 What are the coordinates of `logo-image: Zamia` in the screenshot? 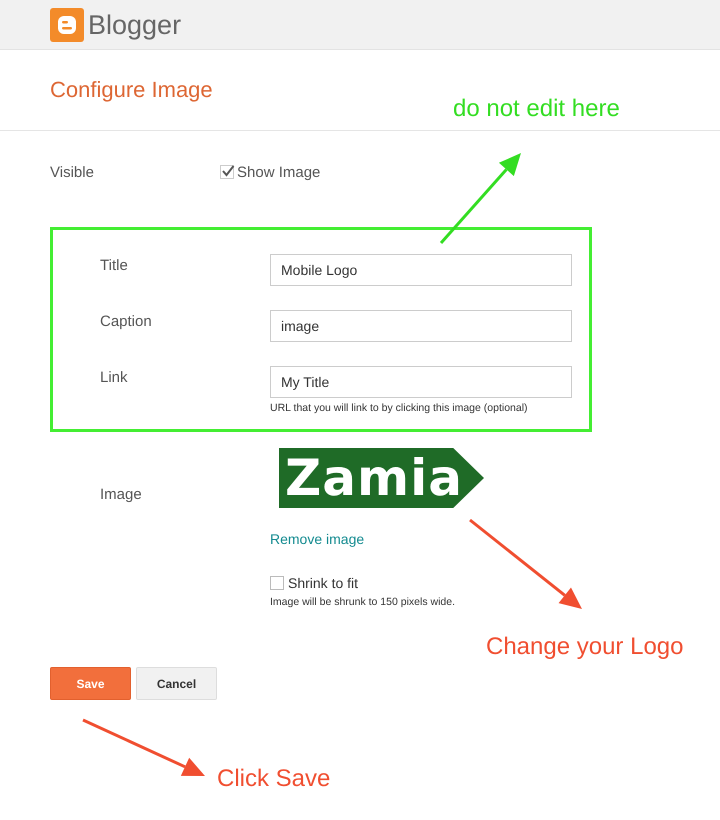 It's located at (381, 478).